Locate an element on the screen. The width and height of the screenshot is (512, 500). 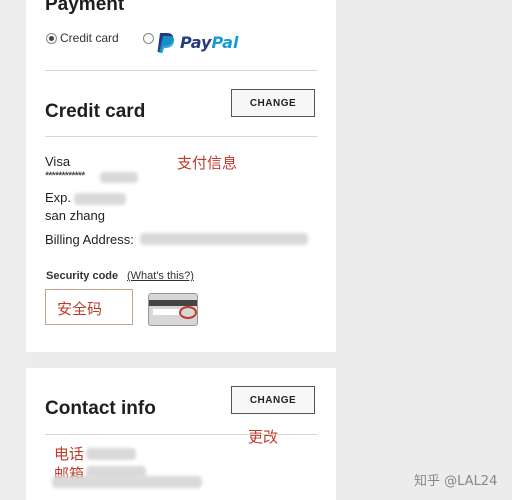
whats-this-link: (What's this?) is located at coordinates (160, 276).